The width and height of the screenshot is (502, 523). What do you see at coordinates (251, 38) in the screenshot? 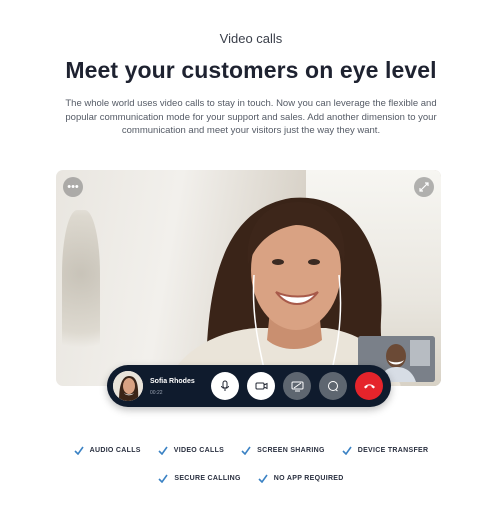
I see `video-calls-eyebrow: Video calls` at bounding box center [251, 38].